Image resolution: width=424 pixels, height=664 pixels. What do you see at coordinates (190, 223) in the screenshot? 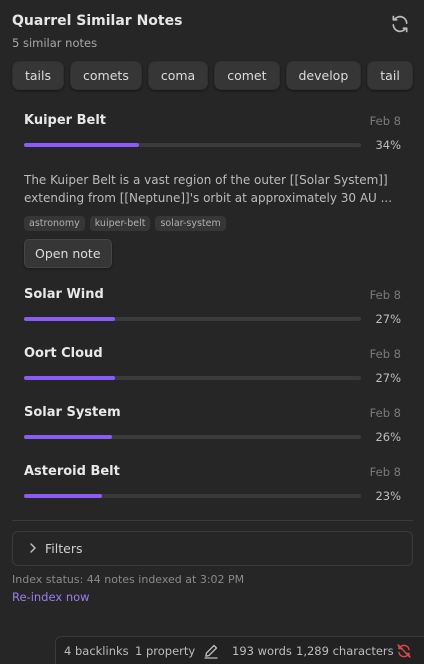
I see `note-tag: solar-system` at bounding box center [190, 223].